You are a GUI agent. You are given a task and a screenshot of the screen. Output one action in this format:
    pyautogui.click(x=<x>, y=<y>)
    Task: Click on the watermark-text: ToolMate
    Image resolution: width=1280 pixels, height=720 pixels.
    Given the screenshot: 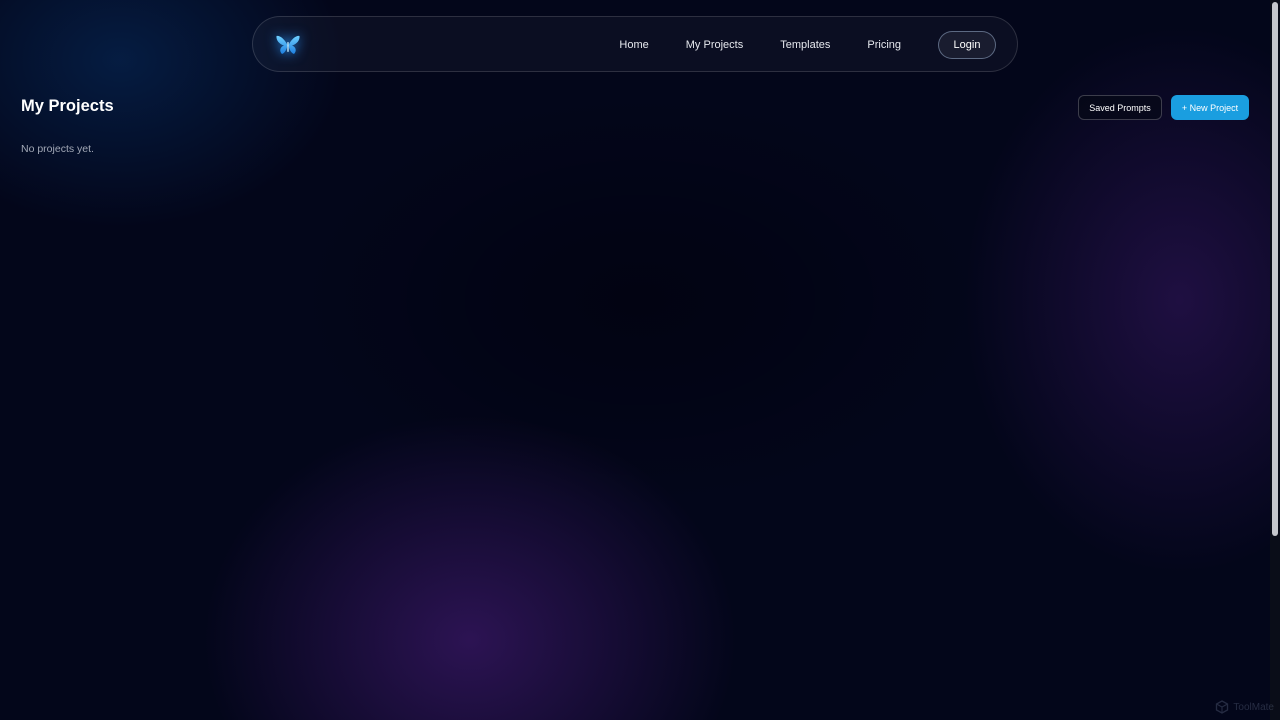 What is the action you would take?
    pyautogui.click(x=1253, y=707)
    